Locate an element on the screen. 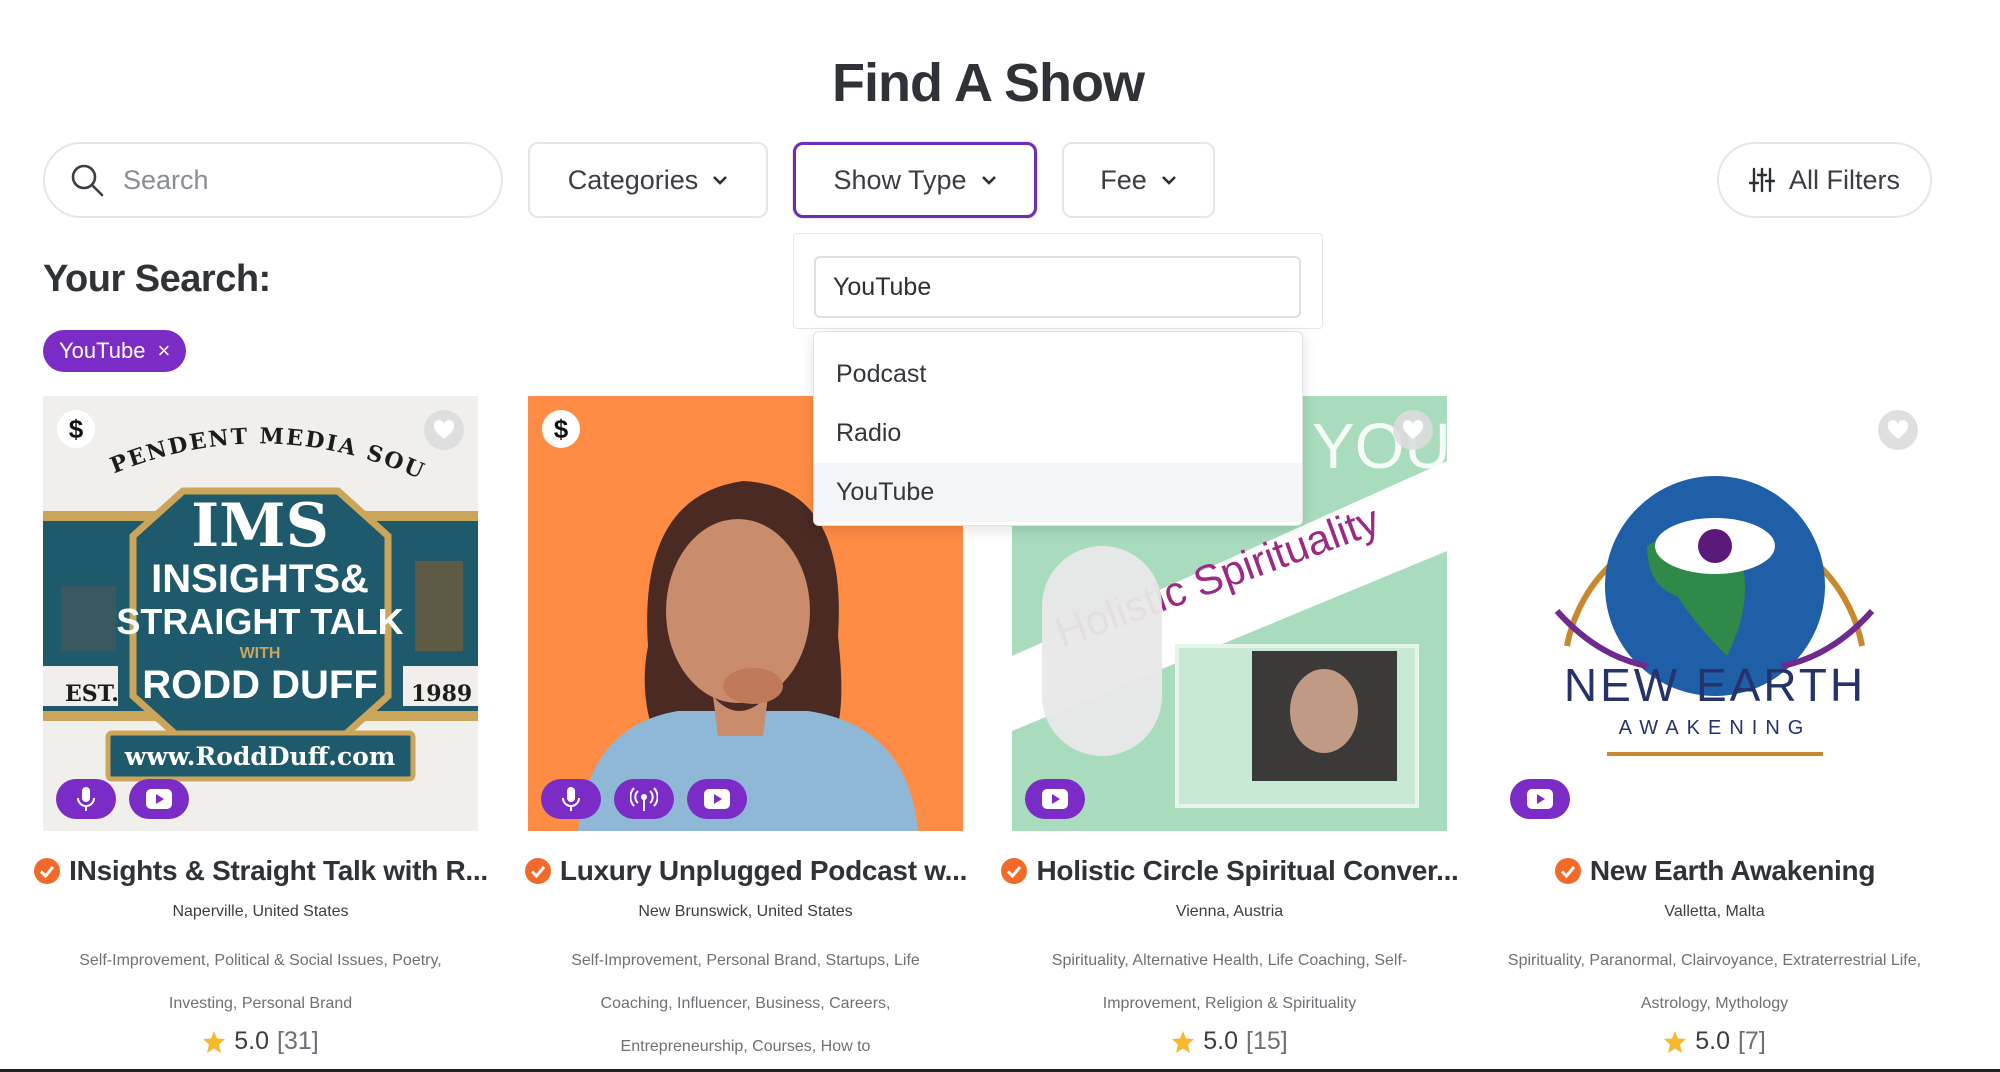 The height and width of the screenshot is (1072, 2000). radio-icon is located at coordinates (644, 799).